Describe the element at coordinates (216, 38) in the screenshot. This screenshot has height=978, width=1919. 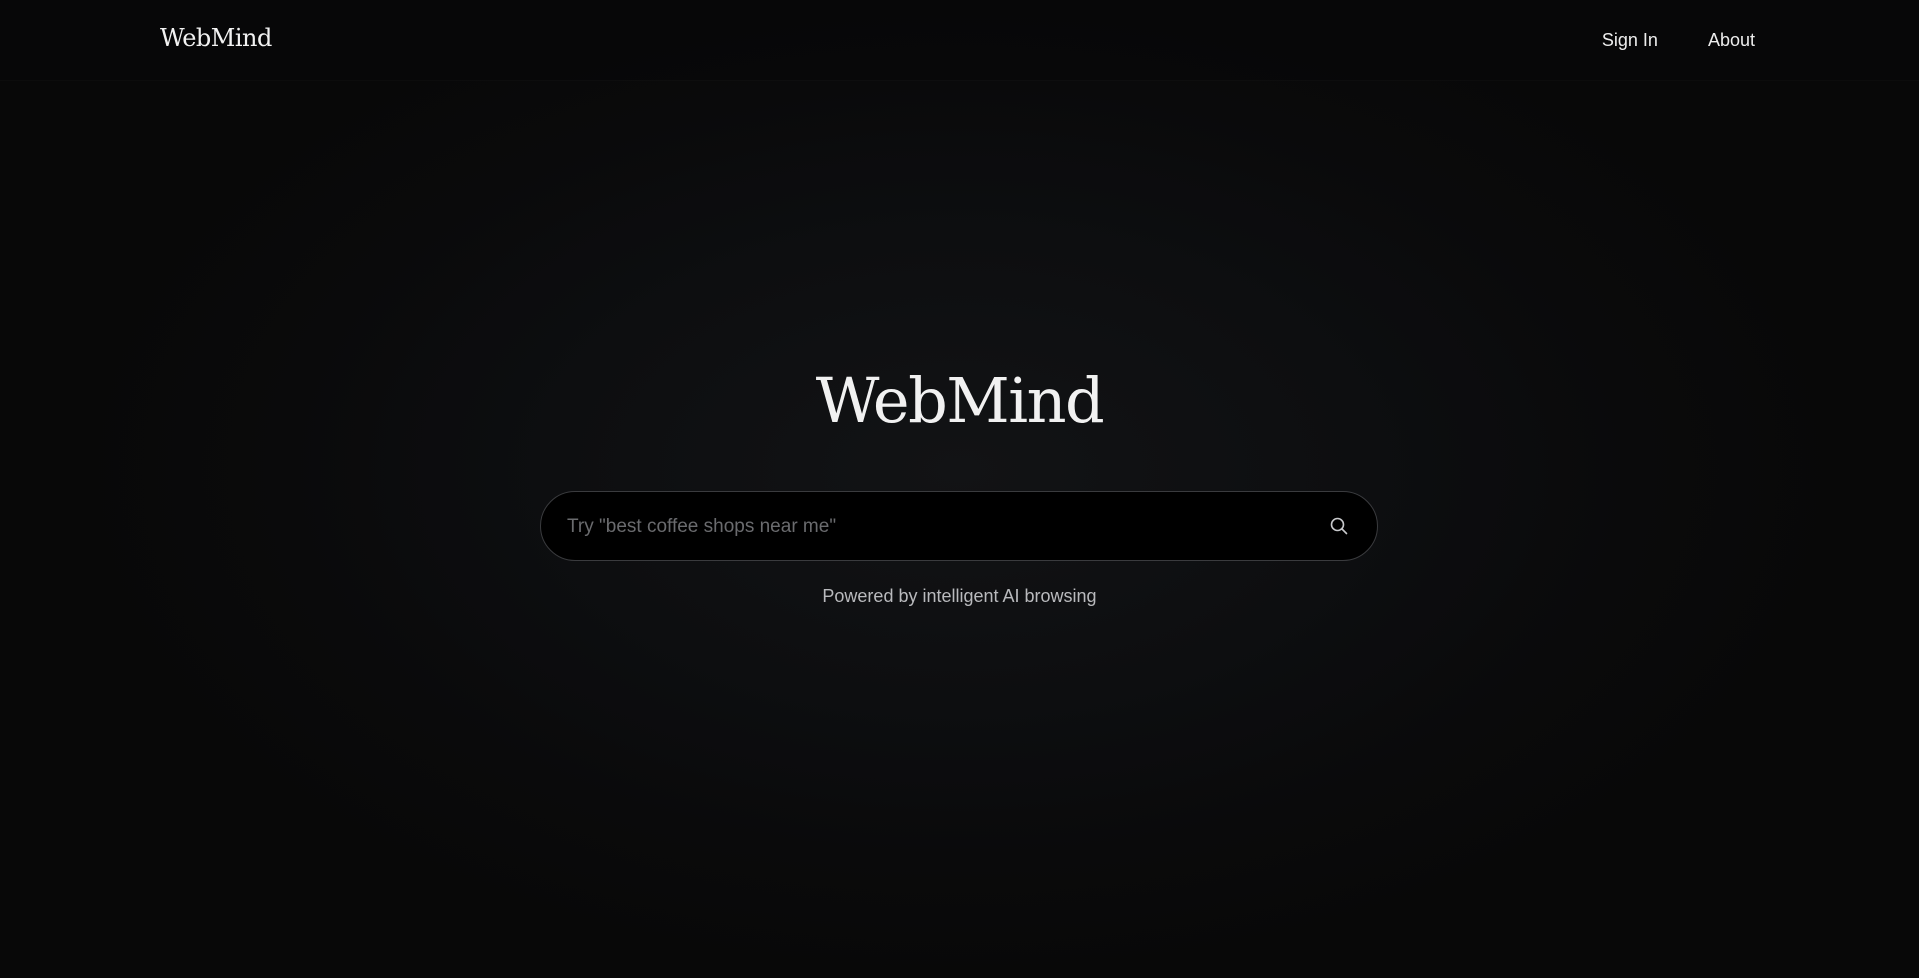
I see `brand-logo: WebMind` at that location.